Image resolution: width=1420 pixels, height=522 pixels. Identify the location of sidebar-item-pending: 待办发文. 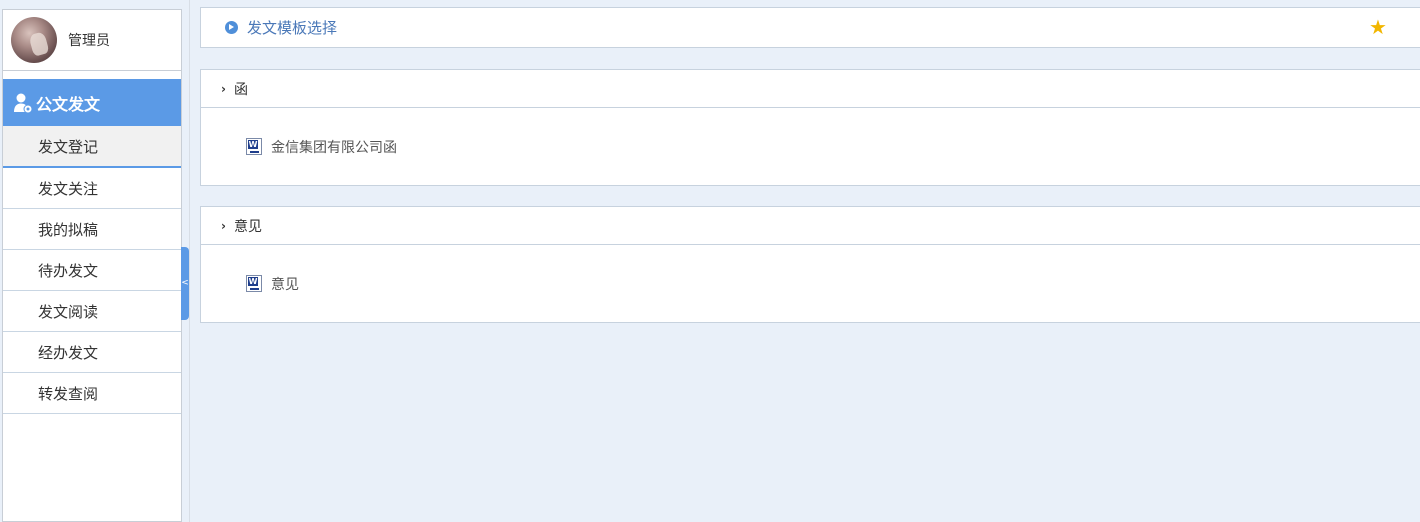
(92, 270).